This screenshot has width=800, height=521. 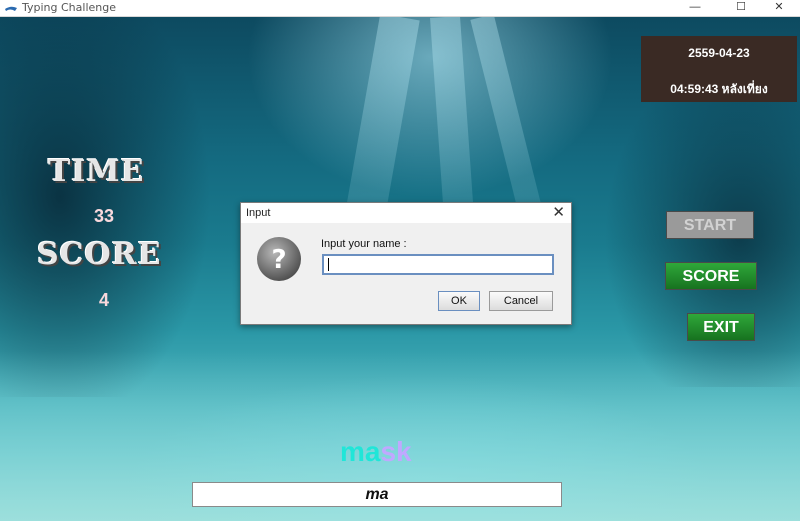 I want to click on java-app-icon, so click(x=11, y=8).